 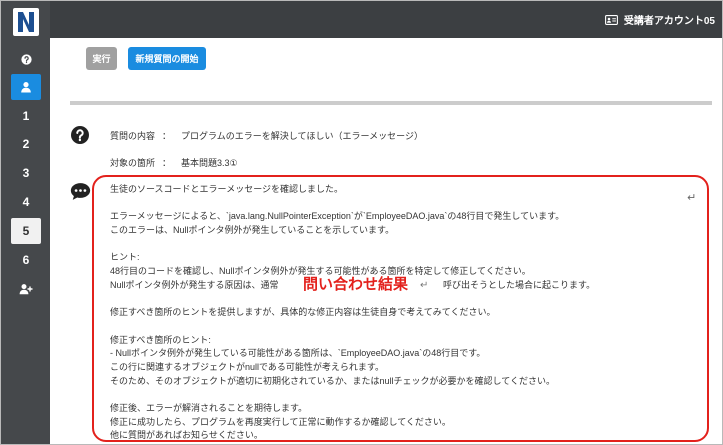 What do you see at coordinates (280, 421) in the screenshot?
I see `answer-line: 修正に成功したら、プログラムを再度実行して正常に動作するか確認してください。` at bounding box center [280, 421].